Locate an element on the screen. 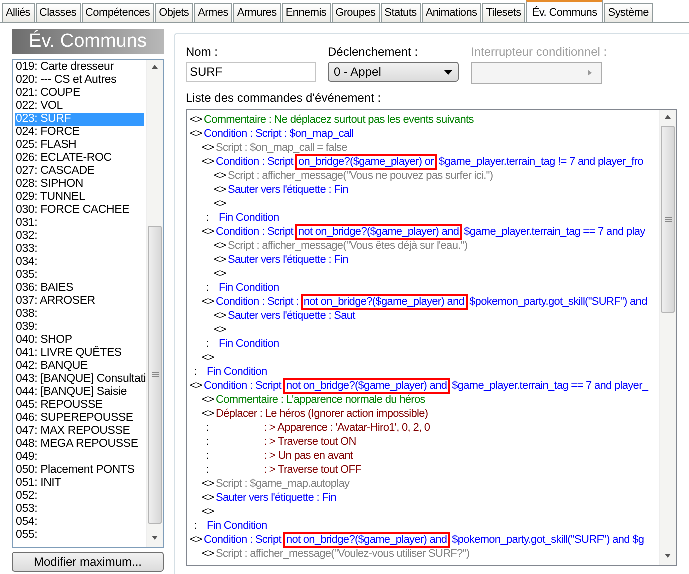 This screenshot has width=689, height=574. event-item: 054: is located at coordinates (79, 522).